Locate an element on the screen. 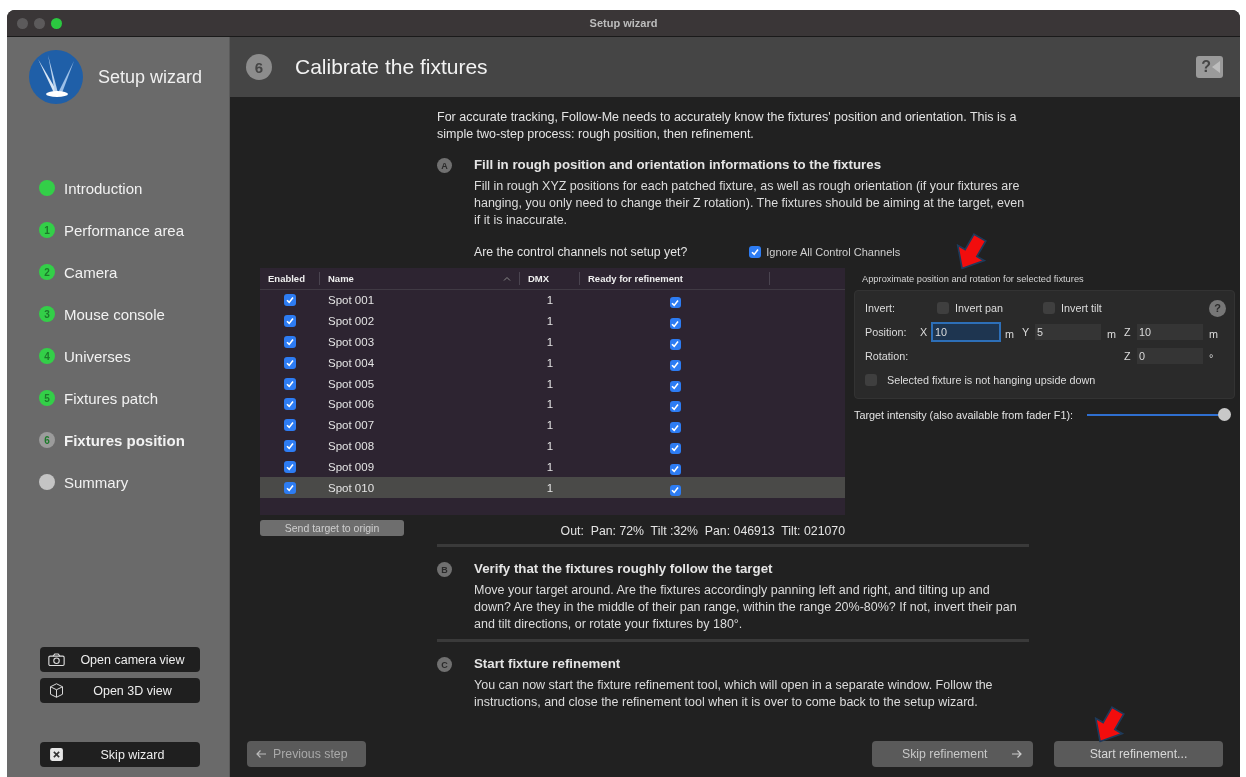 This screenshot has height=777, width=1246. input-field: 0 is located at coordinates (1170, 356).